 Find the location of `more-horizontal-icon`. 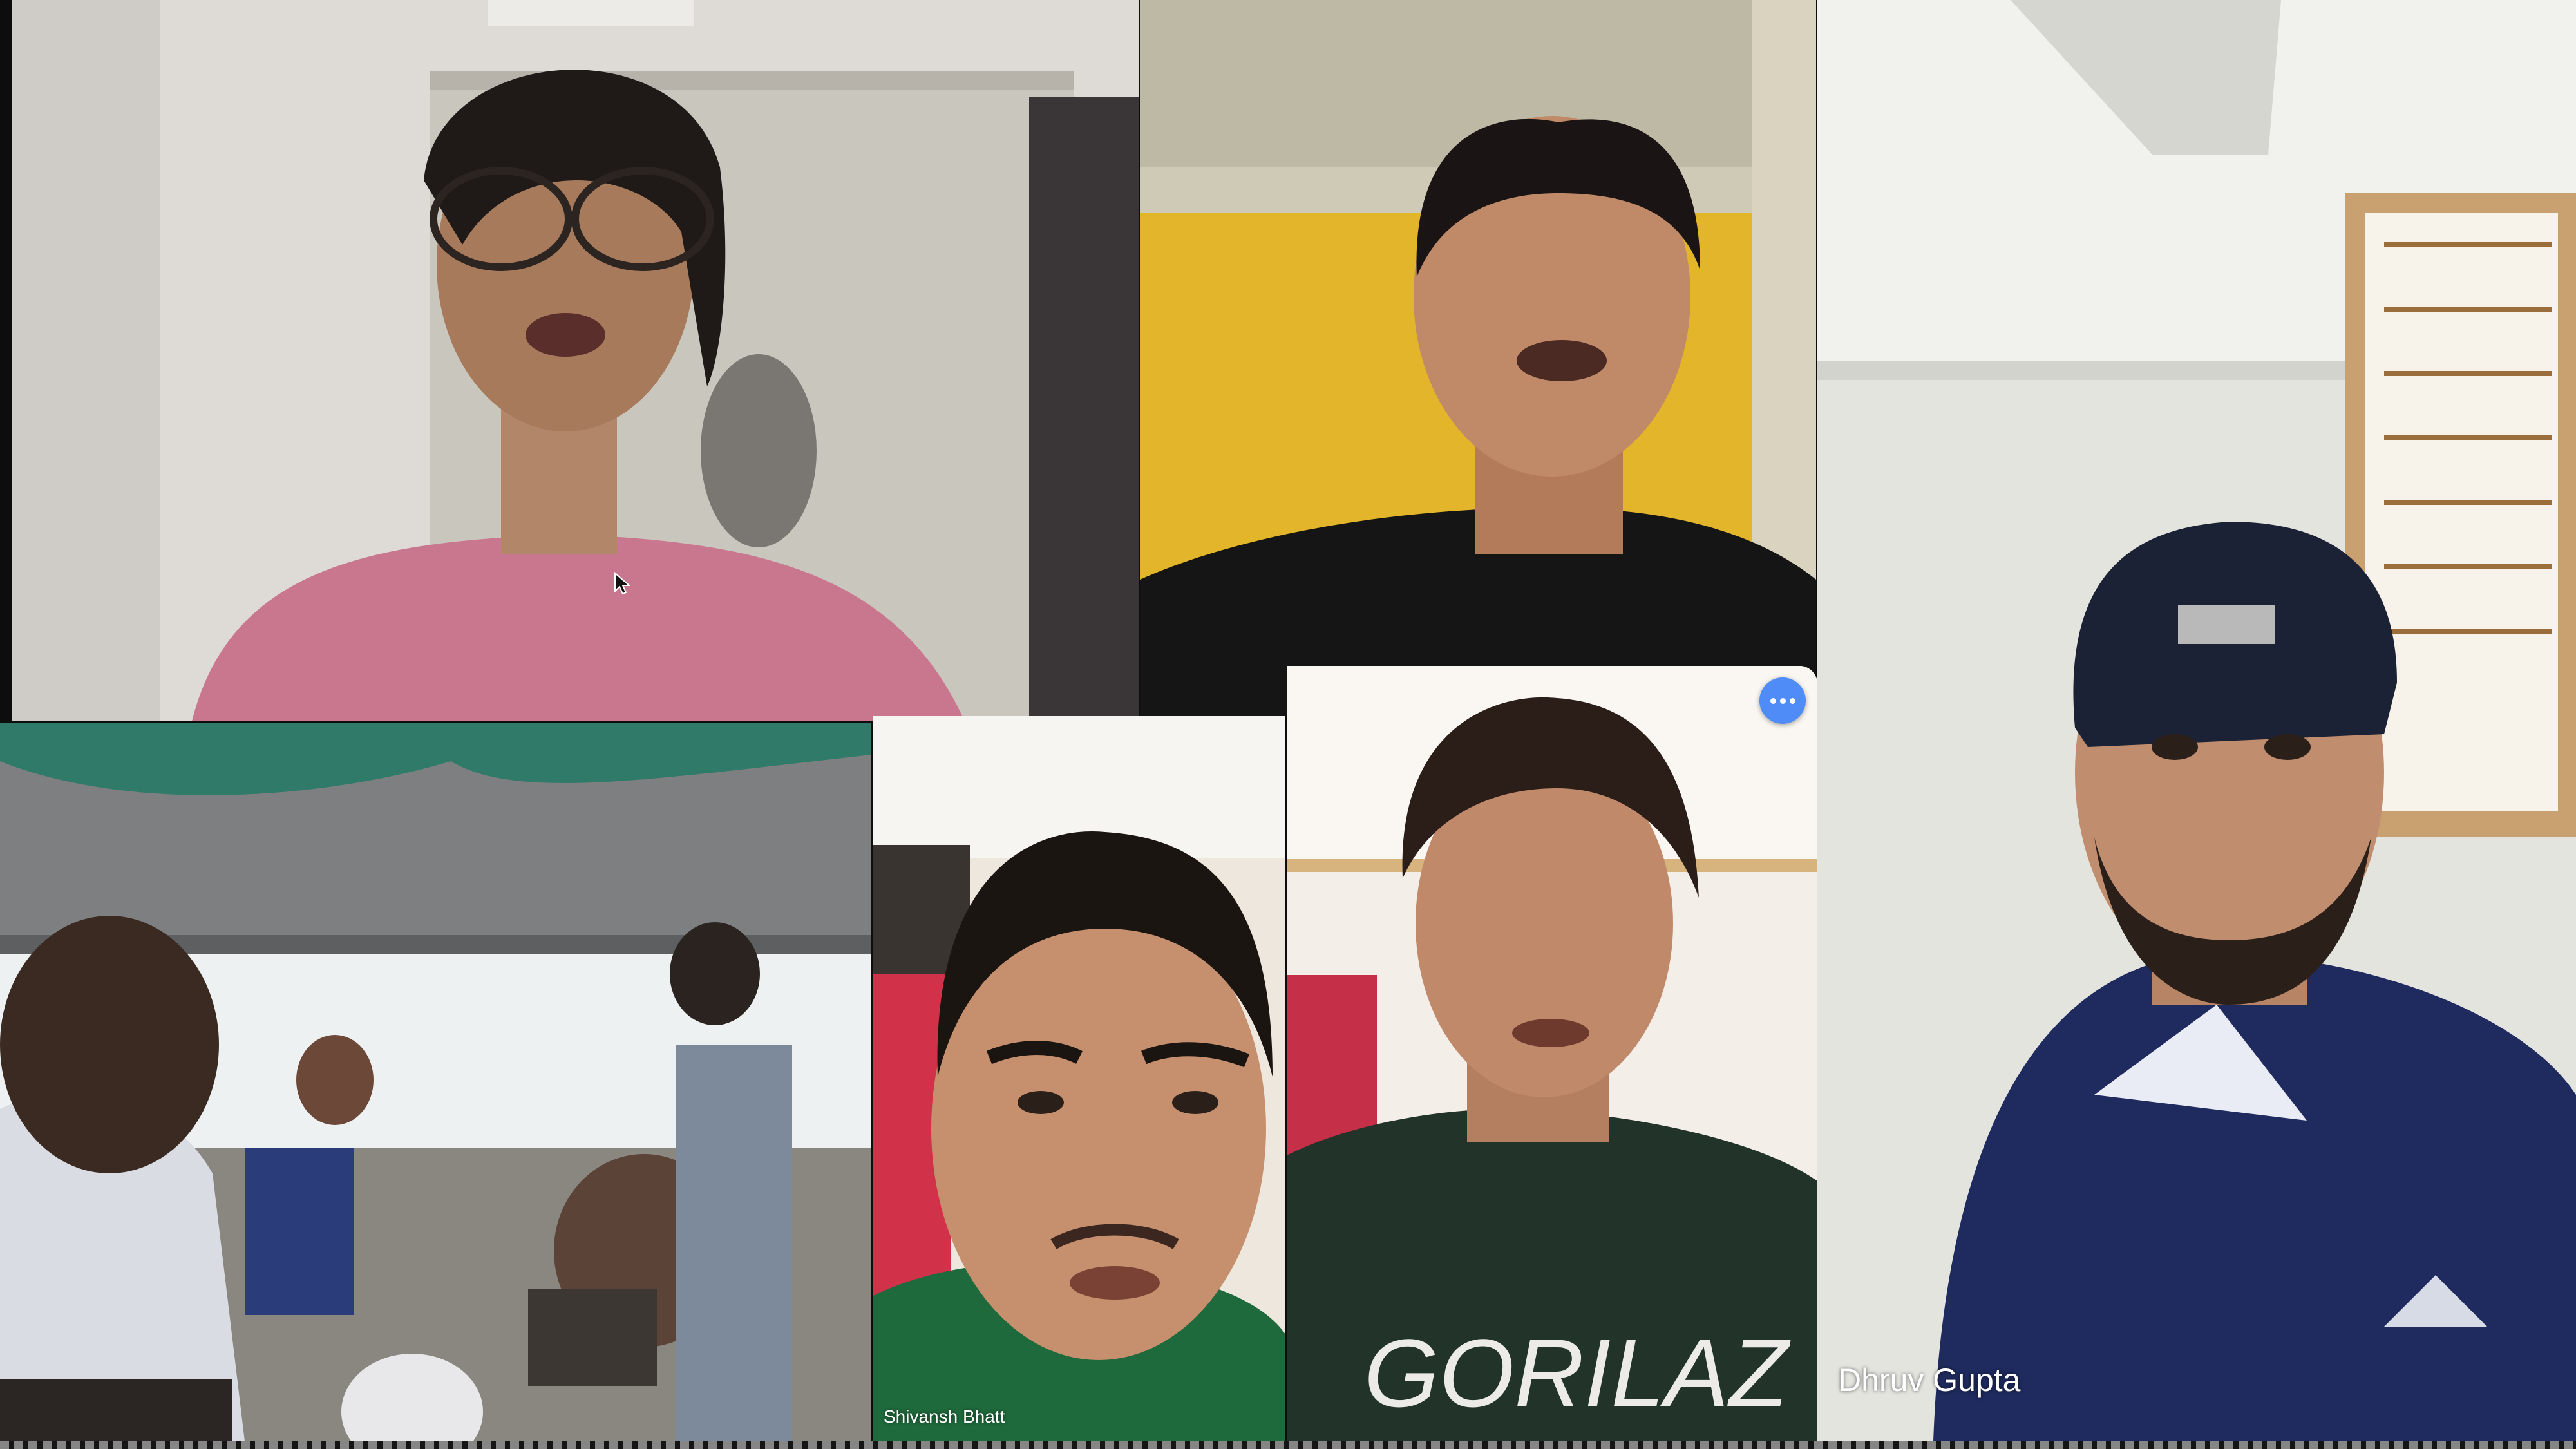

more-horizontal-icon is located at coordinates (1773, 700).